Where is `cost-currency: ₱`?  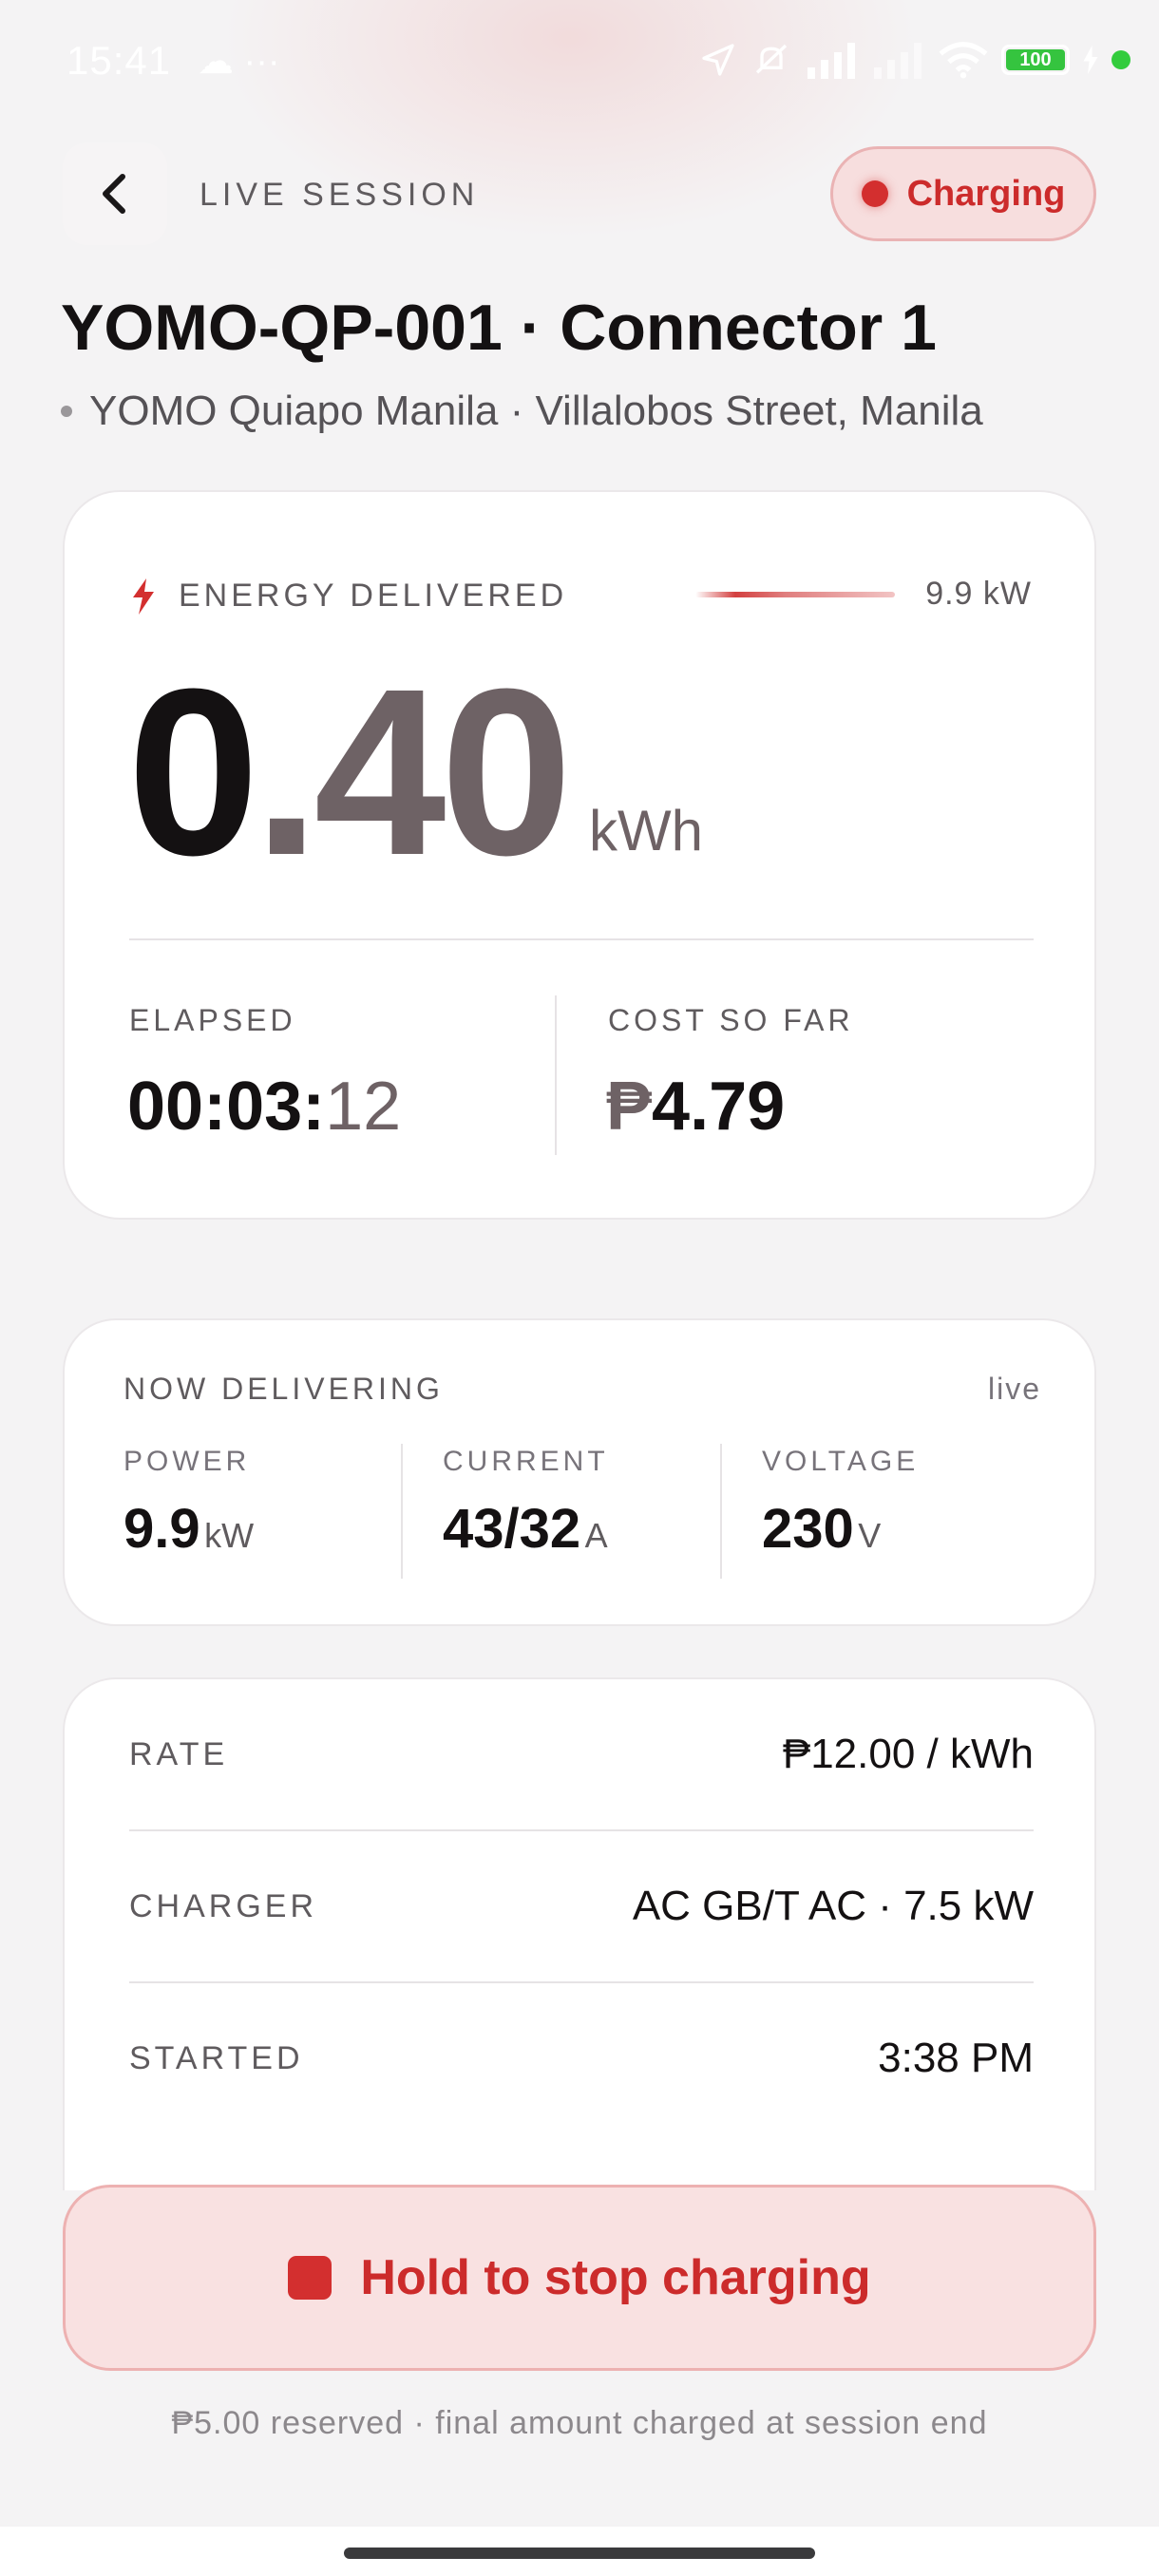 cost-currency: ₱ is located at coordinates (629, 1107).